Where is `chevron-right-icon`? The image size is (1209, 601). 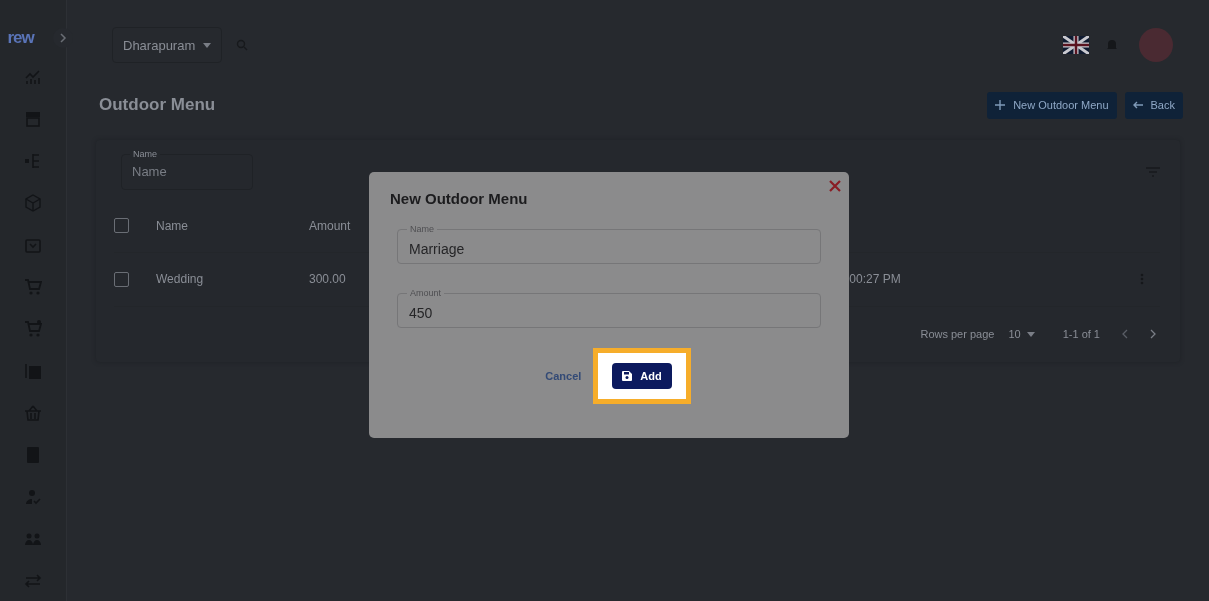
chevron-right-icon is located at coordinates (62, 38).